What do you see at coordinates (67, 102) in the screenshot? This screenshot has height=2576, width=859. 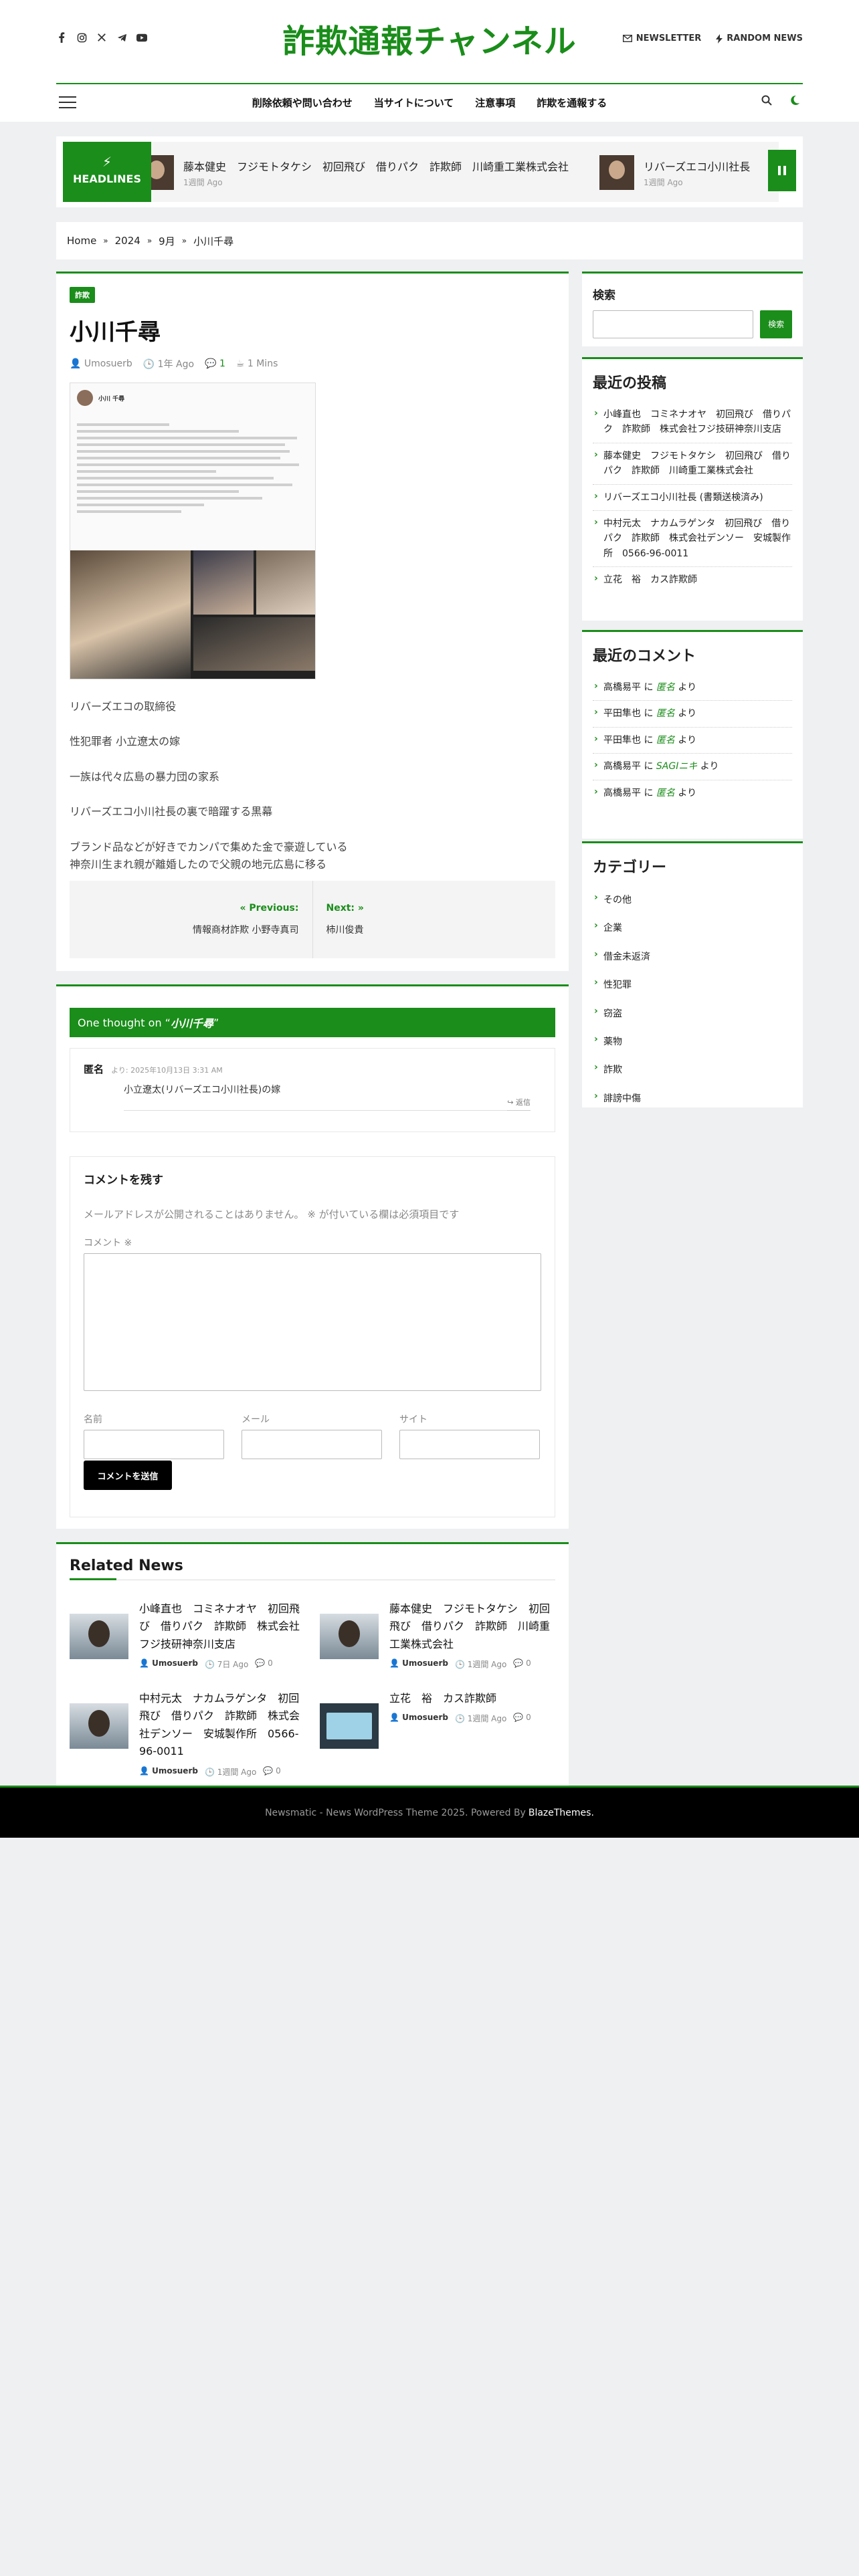 I see `menu-toggle-icon` at bounding box center [67, 102].